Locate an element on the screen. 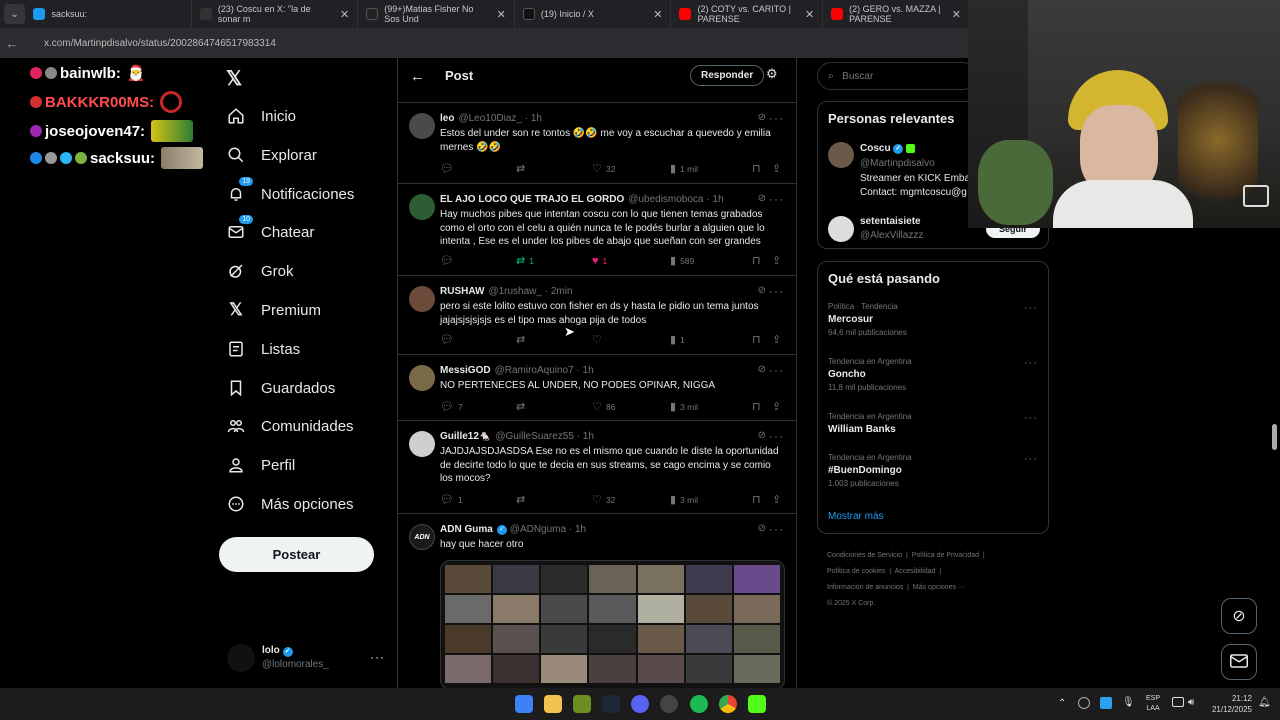  views-action: ▮ 1 is located at coordinates (711, 339).